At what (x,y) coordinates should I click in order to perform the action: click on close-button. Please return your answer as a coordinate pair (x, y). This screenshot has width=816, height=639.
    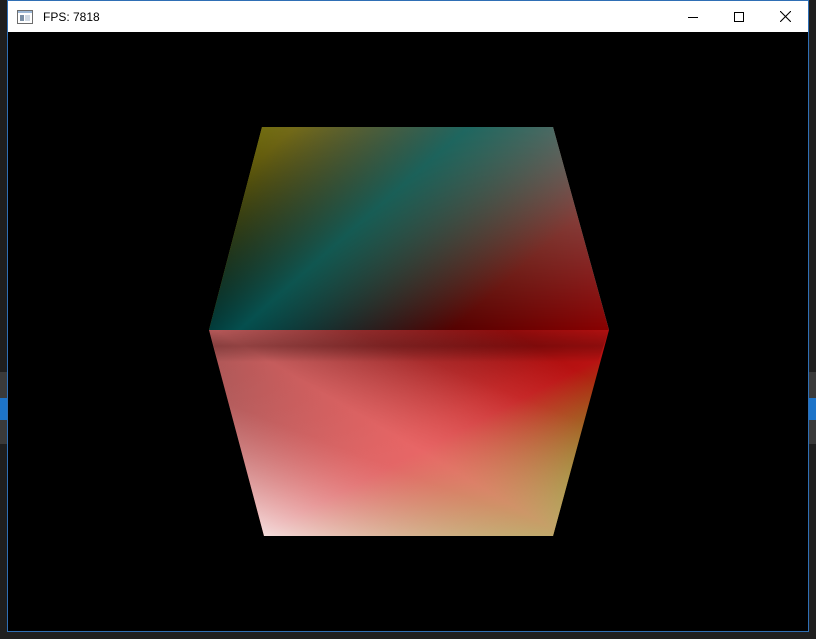
    Looking at the image, I should click on (785, 16).